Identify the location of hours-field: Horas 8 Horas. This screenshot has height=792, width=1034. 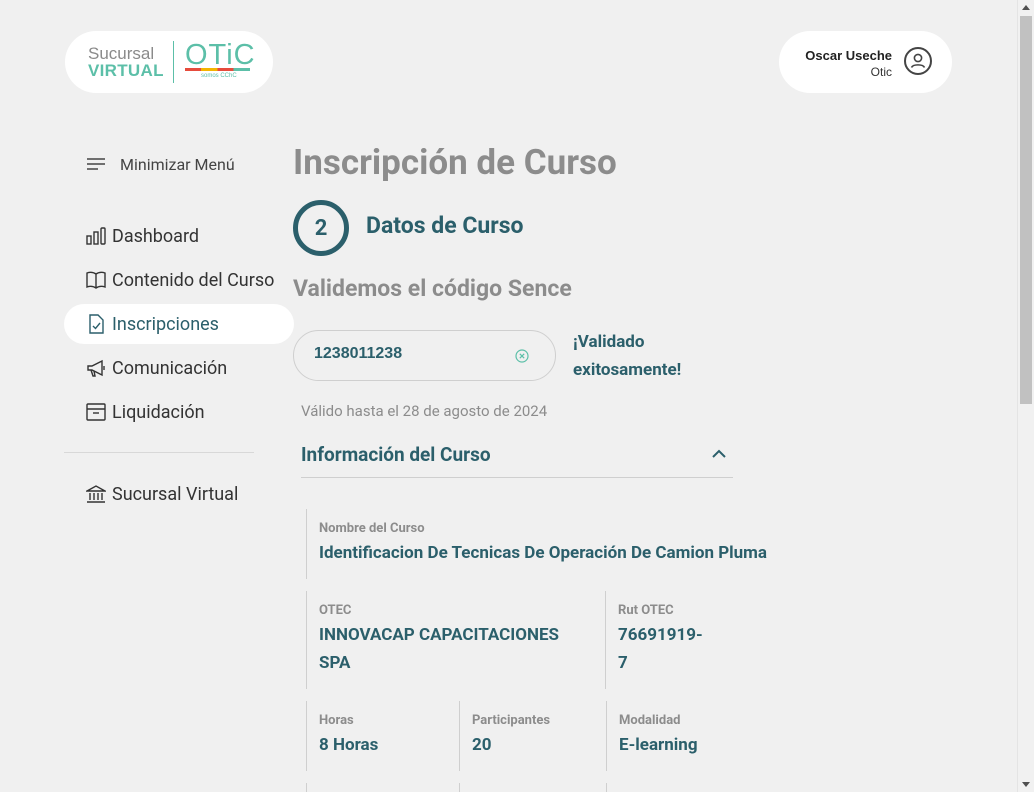
(376, 736).